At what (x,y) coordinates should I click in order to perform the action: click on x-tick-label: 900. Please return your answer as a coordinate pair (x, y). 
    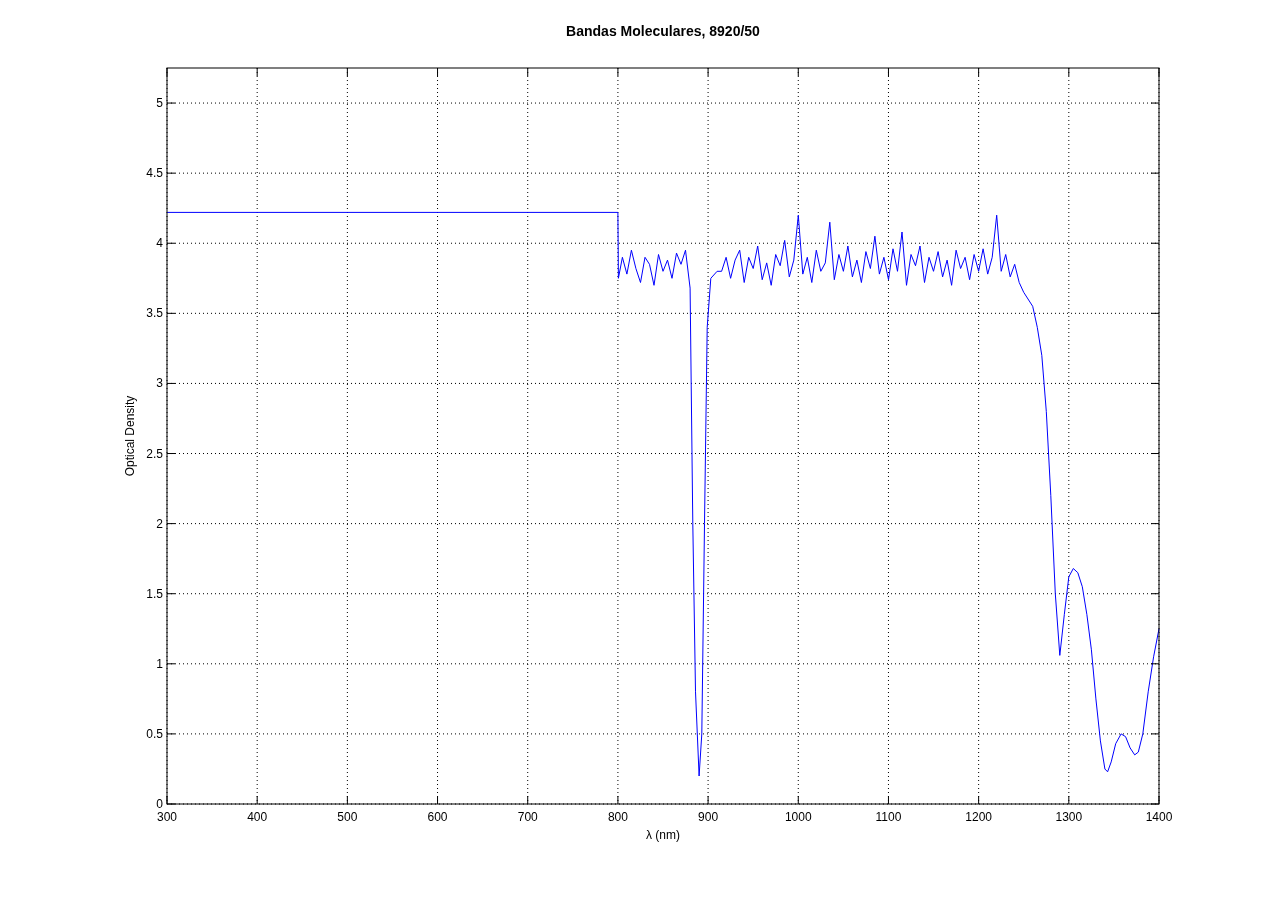
    Looking at the image, I should click on (708, 817).